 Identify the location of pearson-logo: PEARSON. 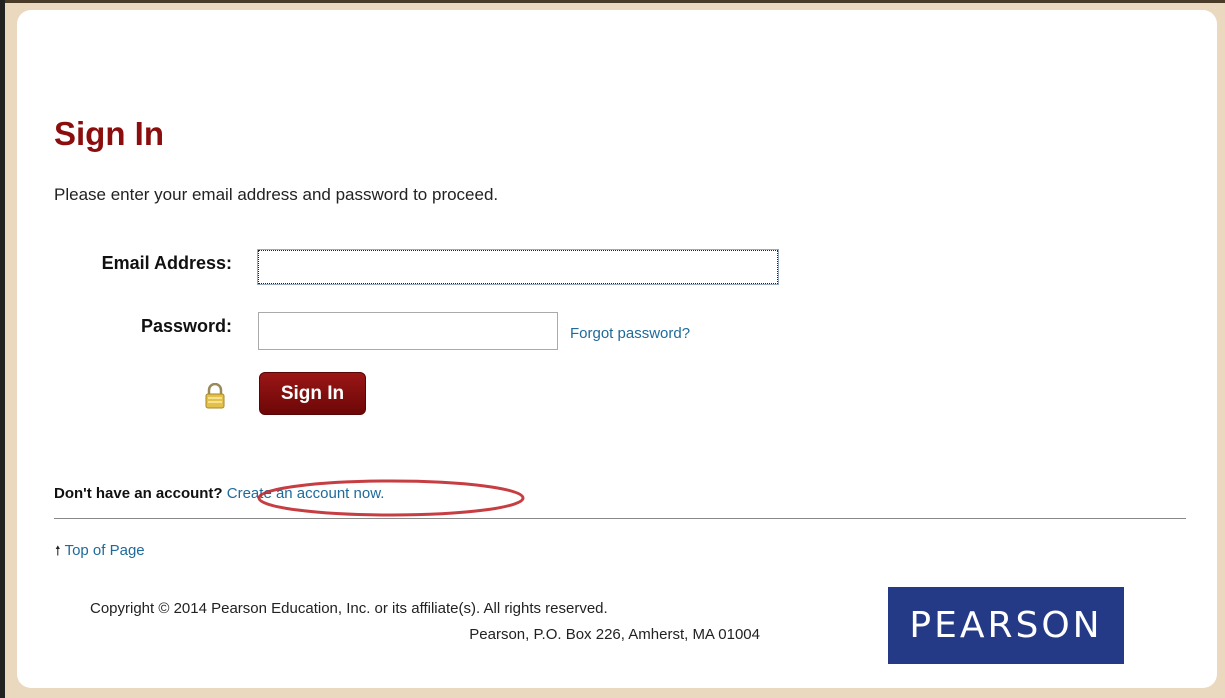
(1006, 625).